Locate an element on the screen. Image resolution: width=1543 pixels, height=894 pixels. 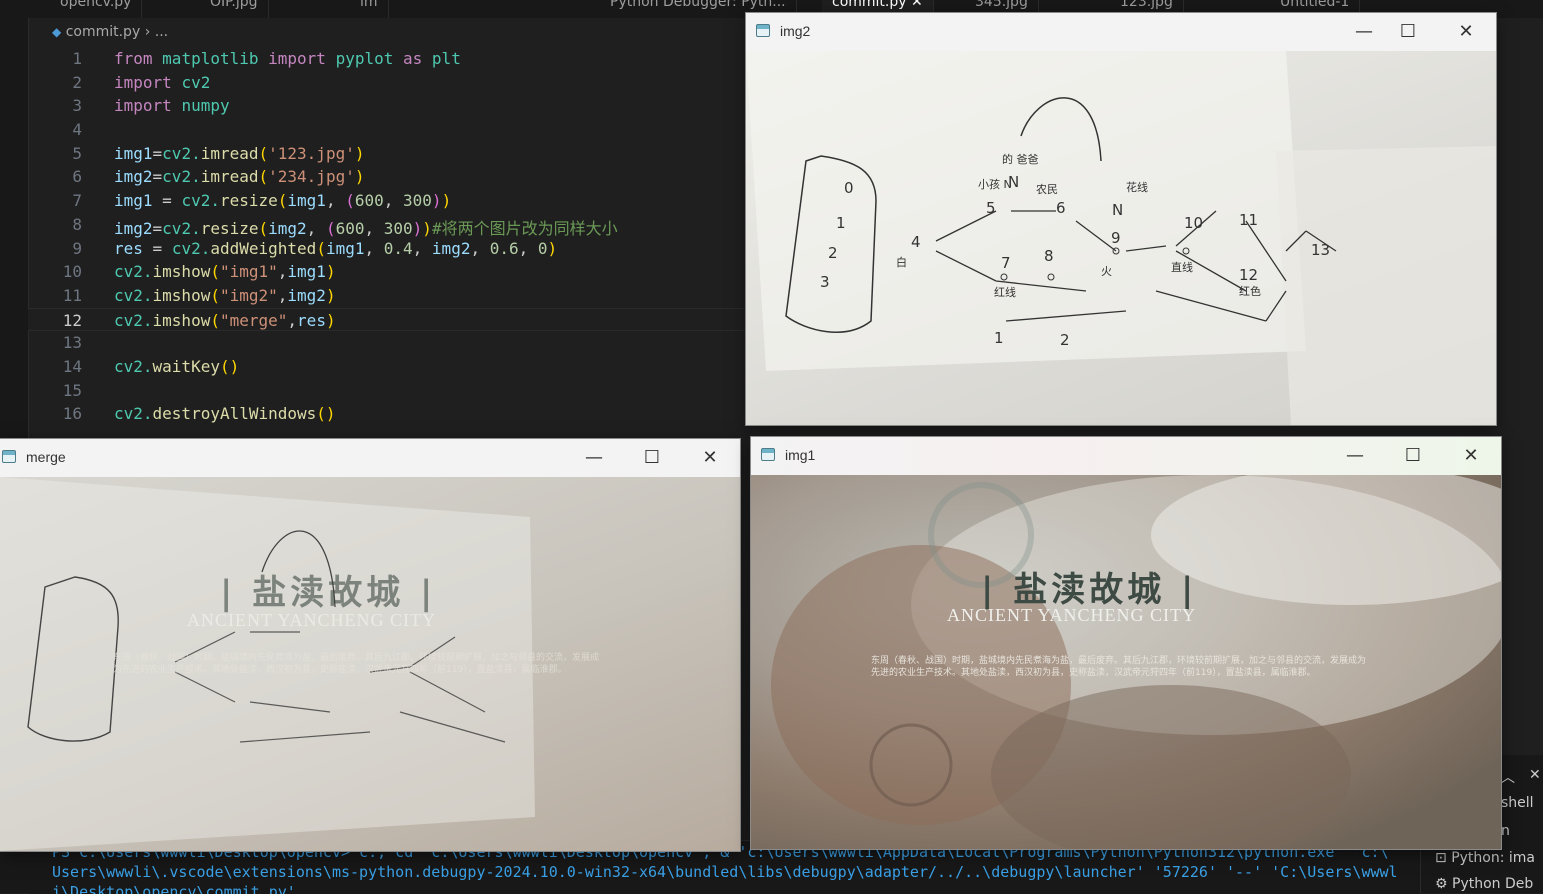
code-line: 1 from matplotlib import pyplot as plt is located at coordinates (388, 59).